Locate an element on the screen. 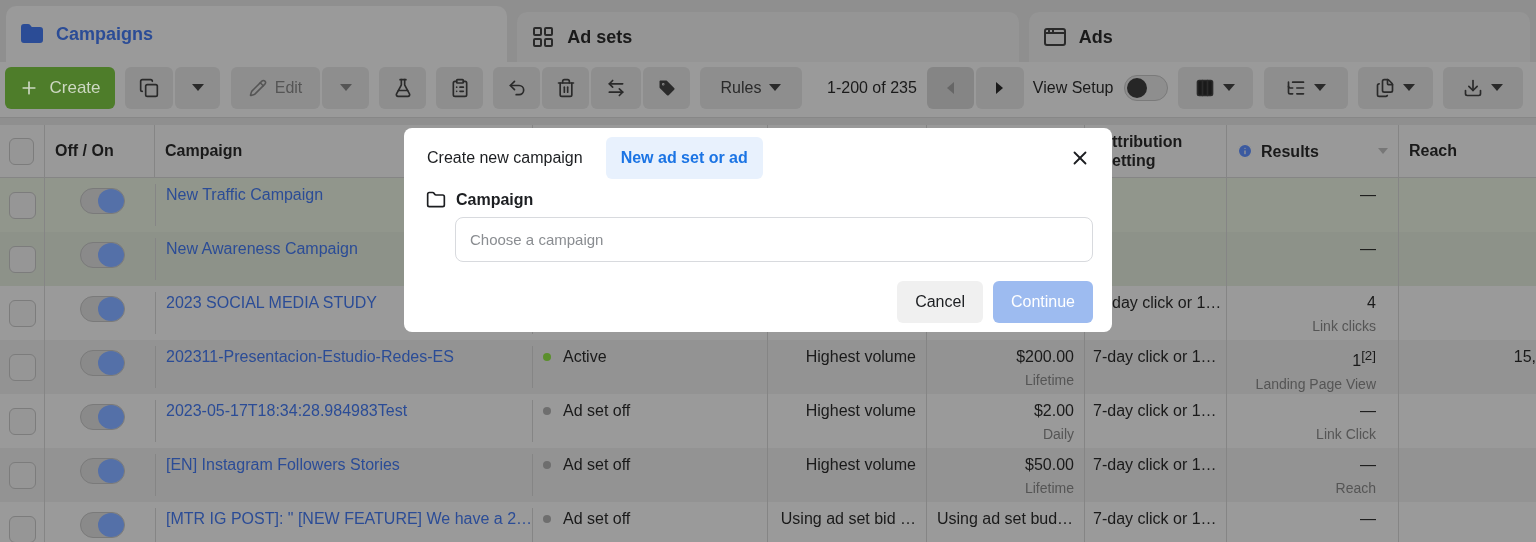  campaign-link: New Traffic Campaign is located at coordinates (245, 195).